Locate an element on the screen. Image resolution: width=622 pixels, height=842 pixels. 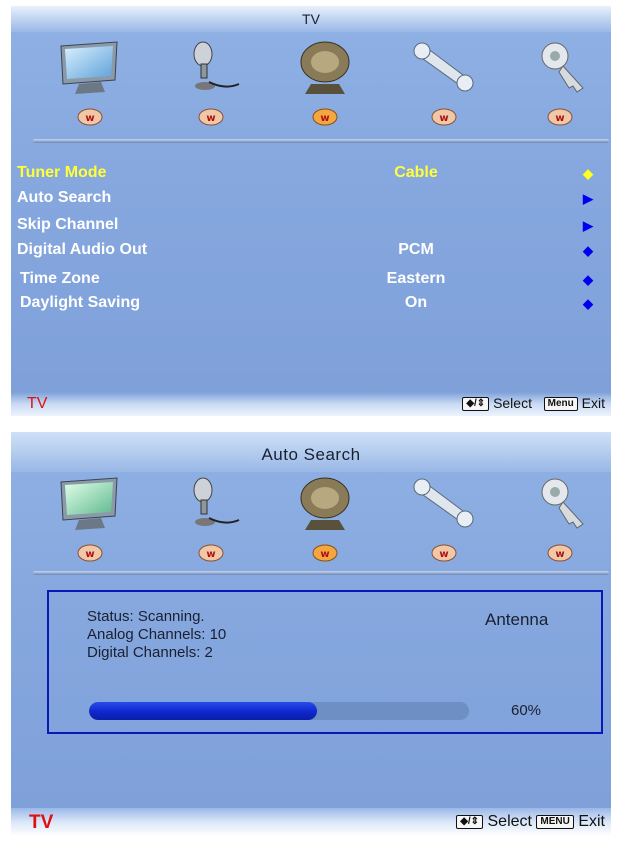
row-value: Cable is located at coordinates (416, 172).